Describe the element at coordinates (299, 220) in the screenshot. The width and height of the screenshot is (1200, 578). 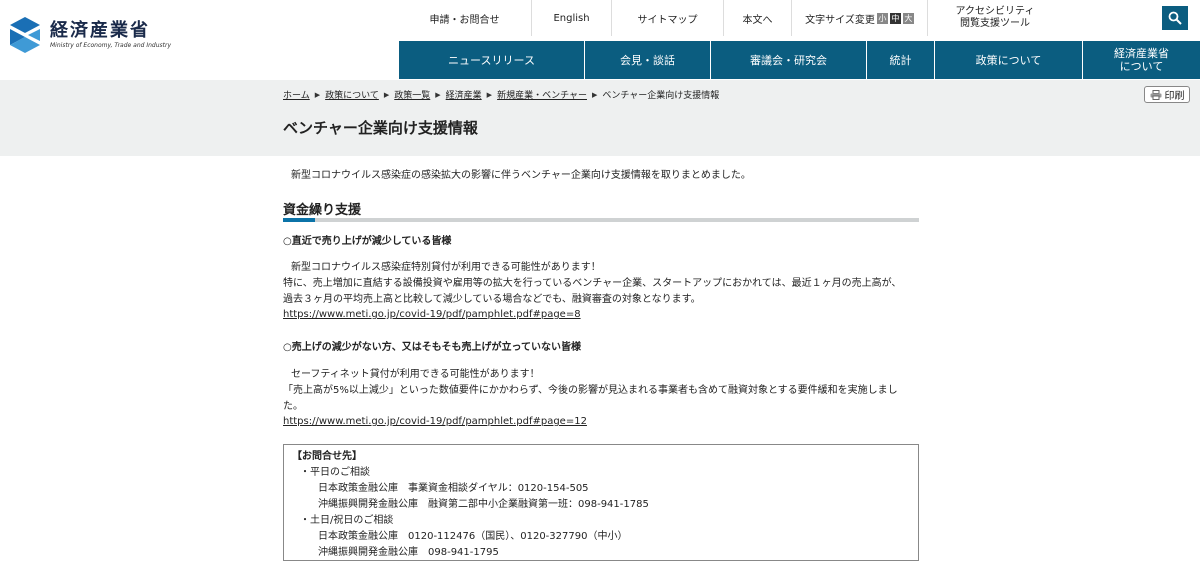
I see `section-divider-accent` at that location.